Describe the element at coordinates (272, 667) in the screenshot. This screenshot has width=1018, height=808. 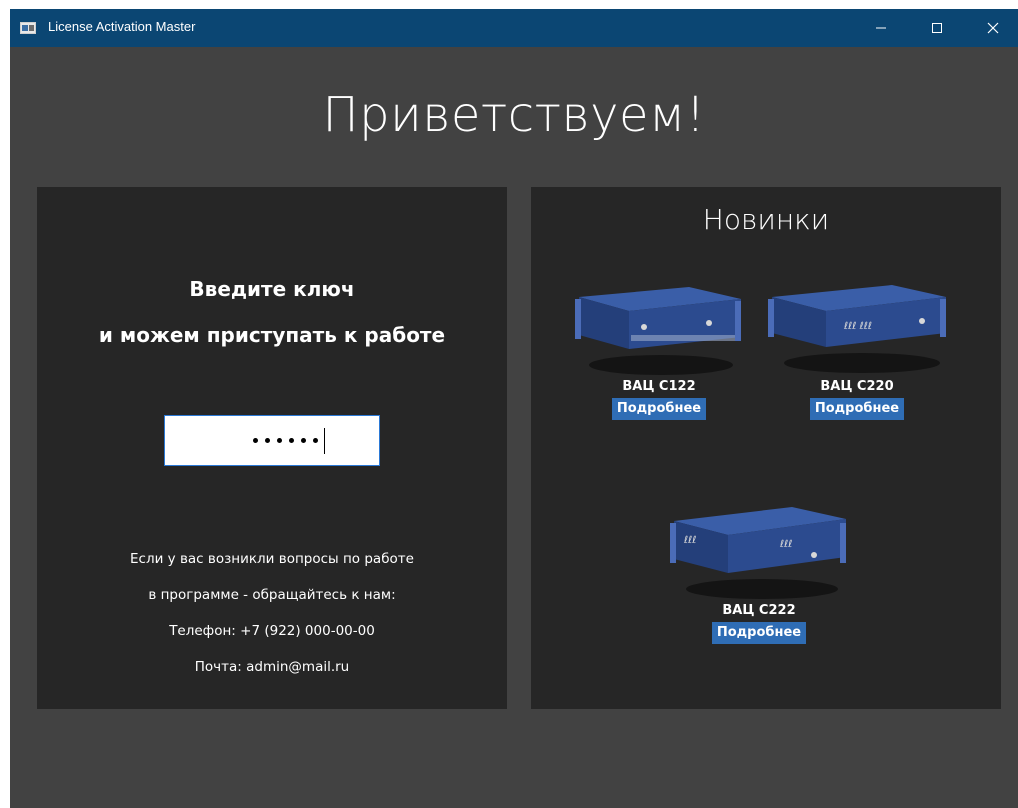
I see `contact-email: Почта: admin@mail.ru` at that location.